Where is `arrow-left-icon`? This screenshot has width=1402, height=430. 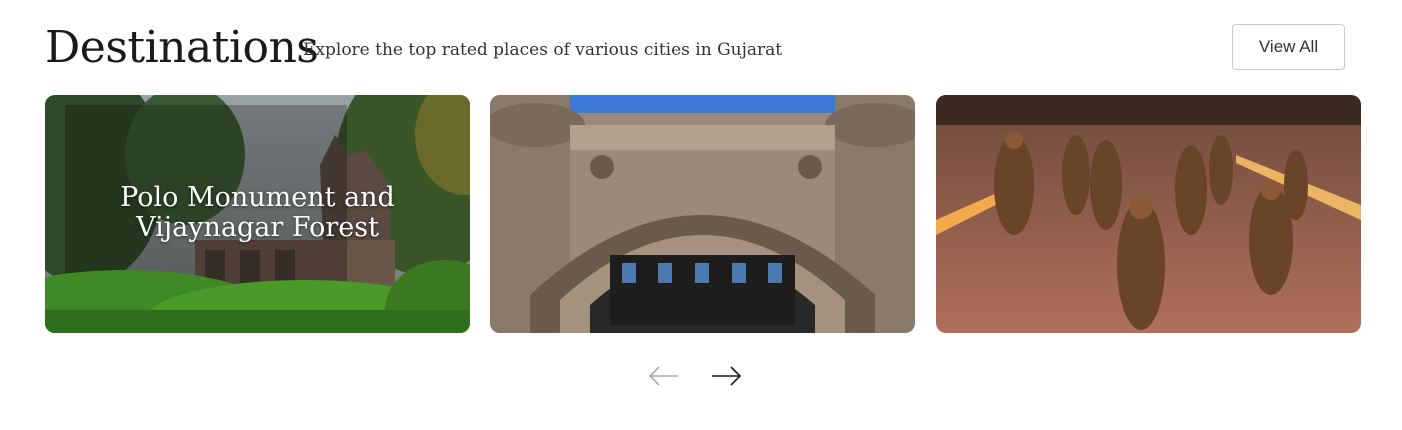
arrow-left-icon is located at coordinates (663, 376).